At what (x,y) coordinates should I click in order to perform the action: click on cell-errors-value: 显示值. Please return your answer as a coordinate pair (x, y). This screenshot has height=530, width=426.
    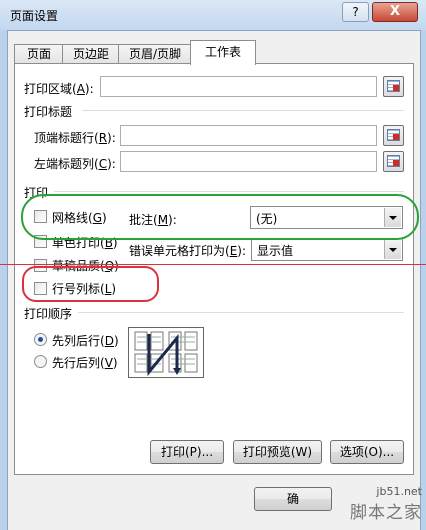
    Looking at the image, I should click on (275, 251).